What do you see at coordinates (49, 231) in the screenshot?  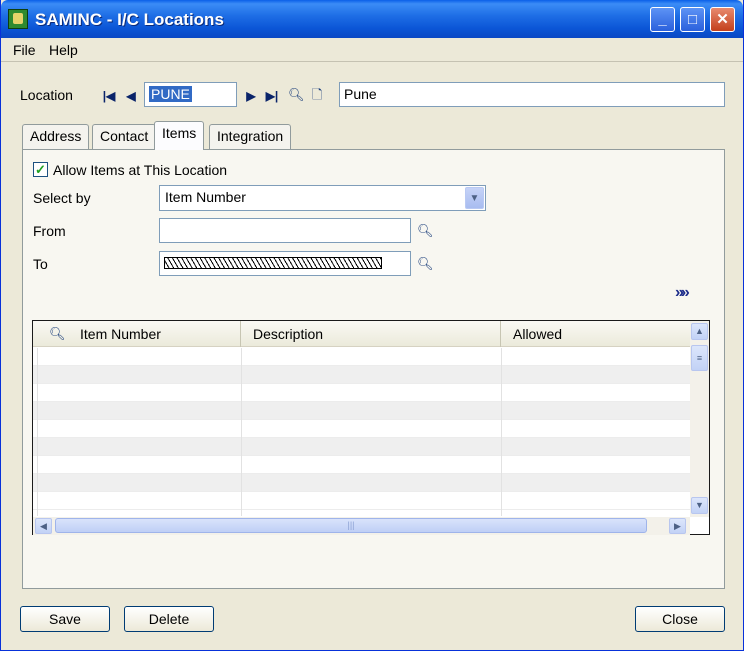 I see `from-label: From` at bounding box center [49, 231].